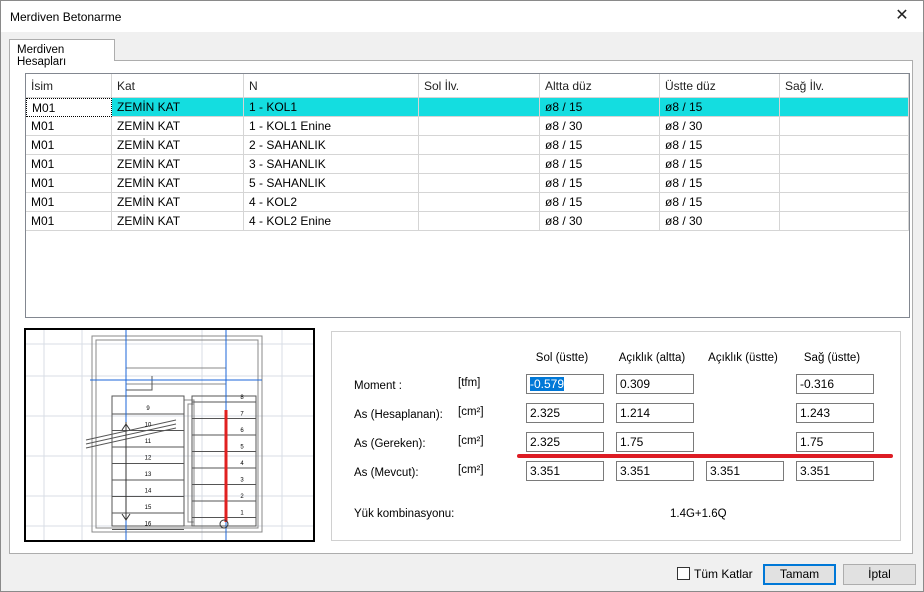 The height and width of the screenshot is (592, 924). Describe the element at coordinates (655, 471) in the screenshot. I see `as-existing-field-1: 3.351` at that location.